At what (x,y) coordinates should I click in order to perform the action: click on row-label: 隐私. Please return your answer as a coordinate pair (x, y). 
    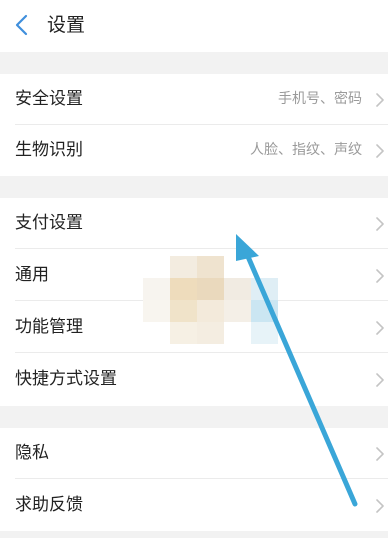
    Looking at the image, I should click on (32, 453).